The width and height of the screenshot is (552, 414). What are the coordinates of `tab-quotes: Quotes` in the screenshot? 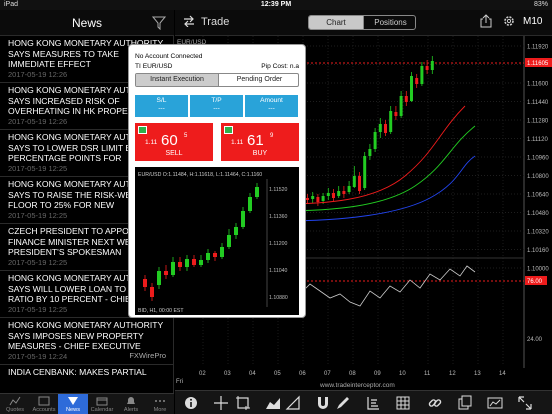 It's located at (15, 404).